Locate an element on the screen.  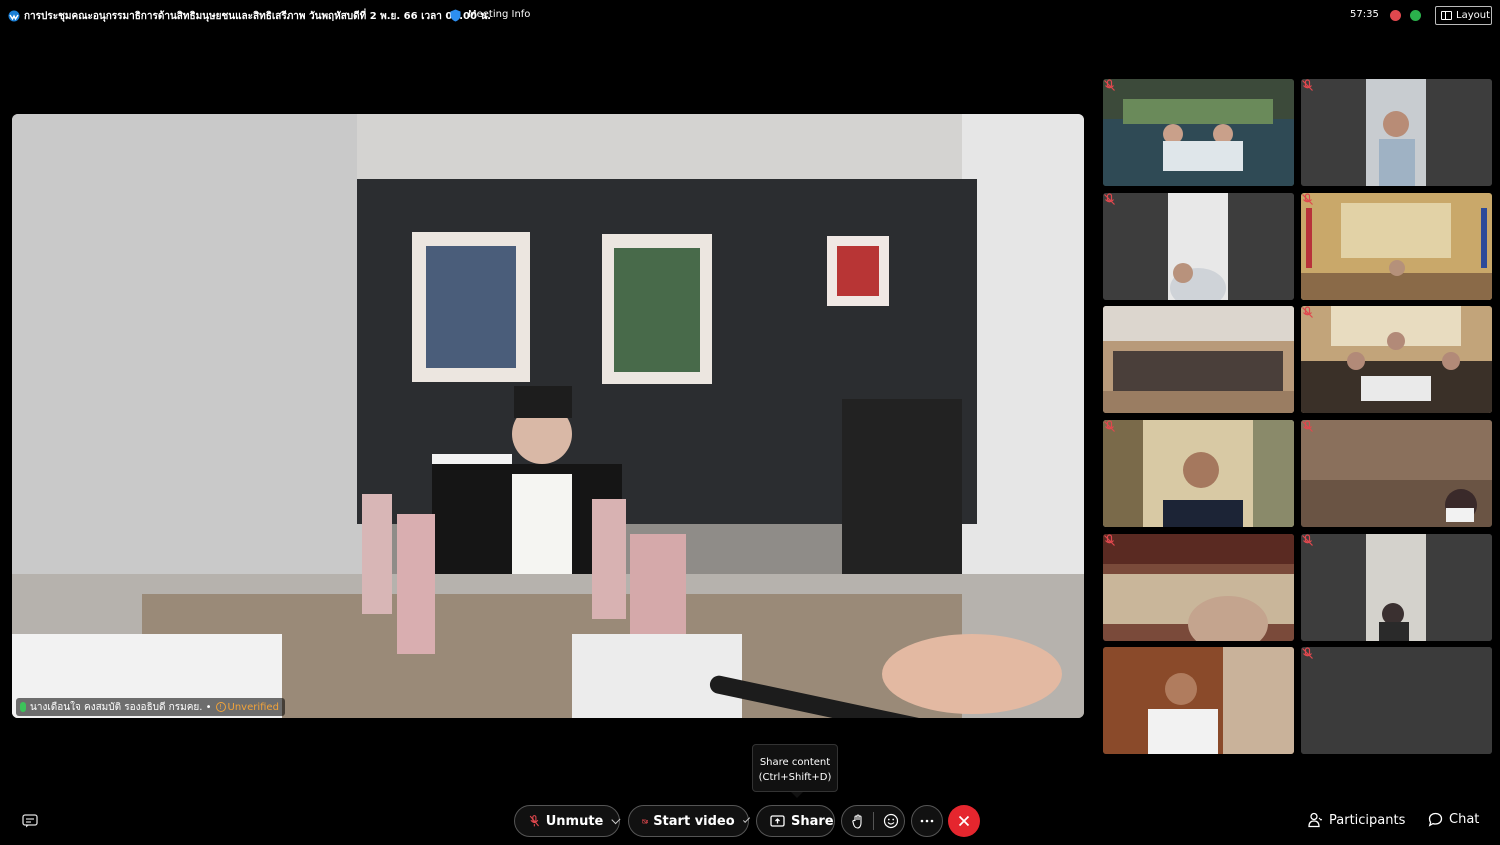
captions-icon is located at coordinates (30, 821).